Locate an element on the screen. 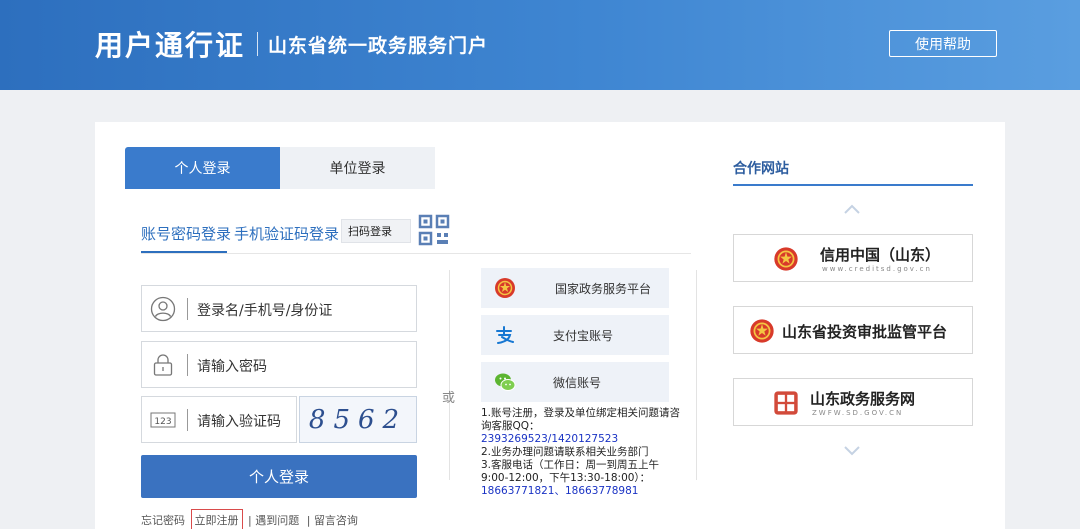 The image size is (1080, 529). partner-shandong-gov-service: 山东政务服务网 ZWFW.SD.GOV.CN is located at coordinates (853, 402).